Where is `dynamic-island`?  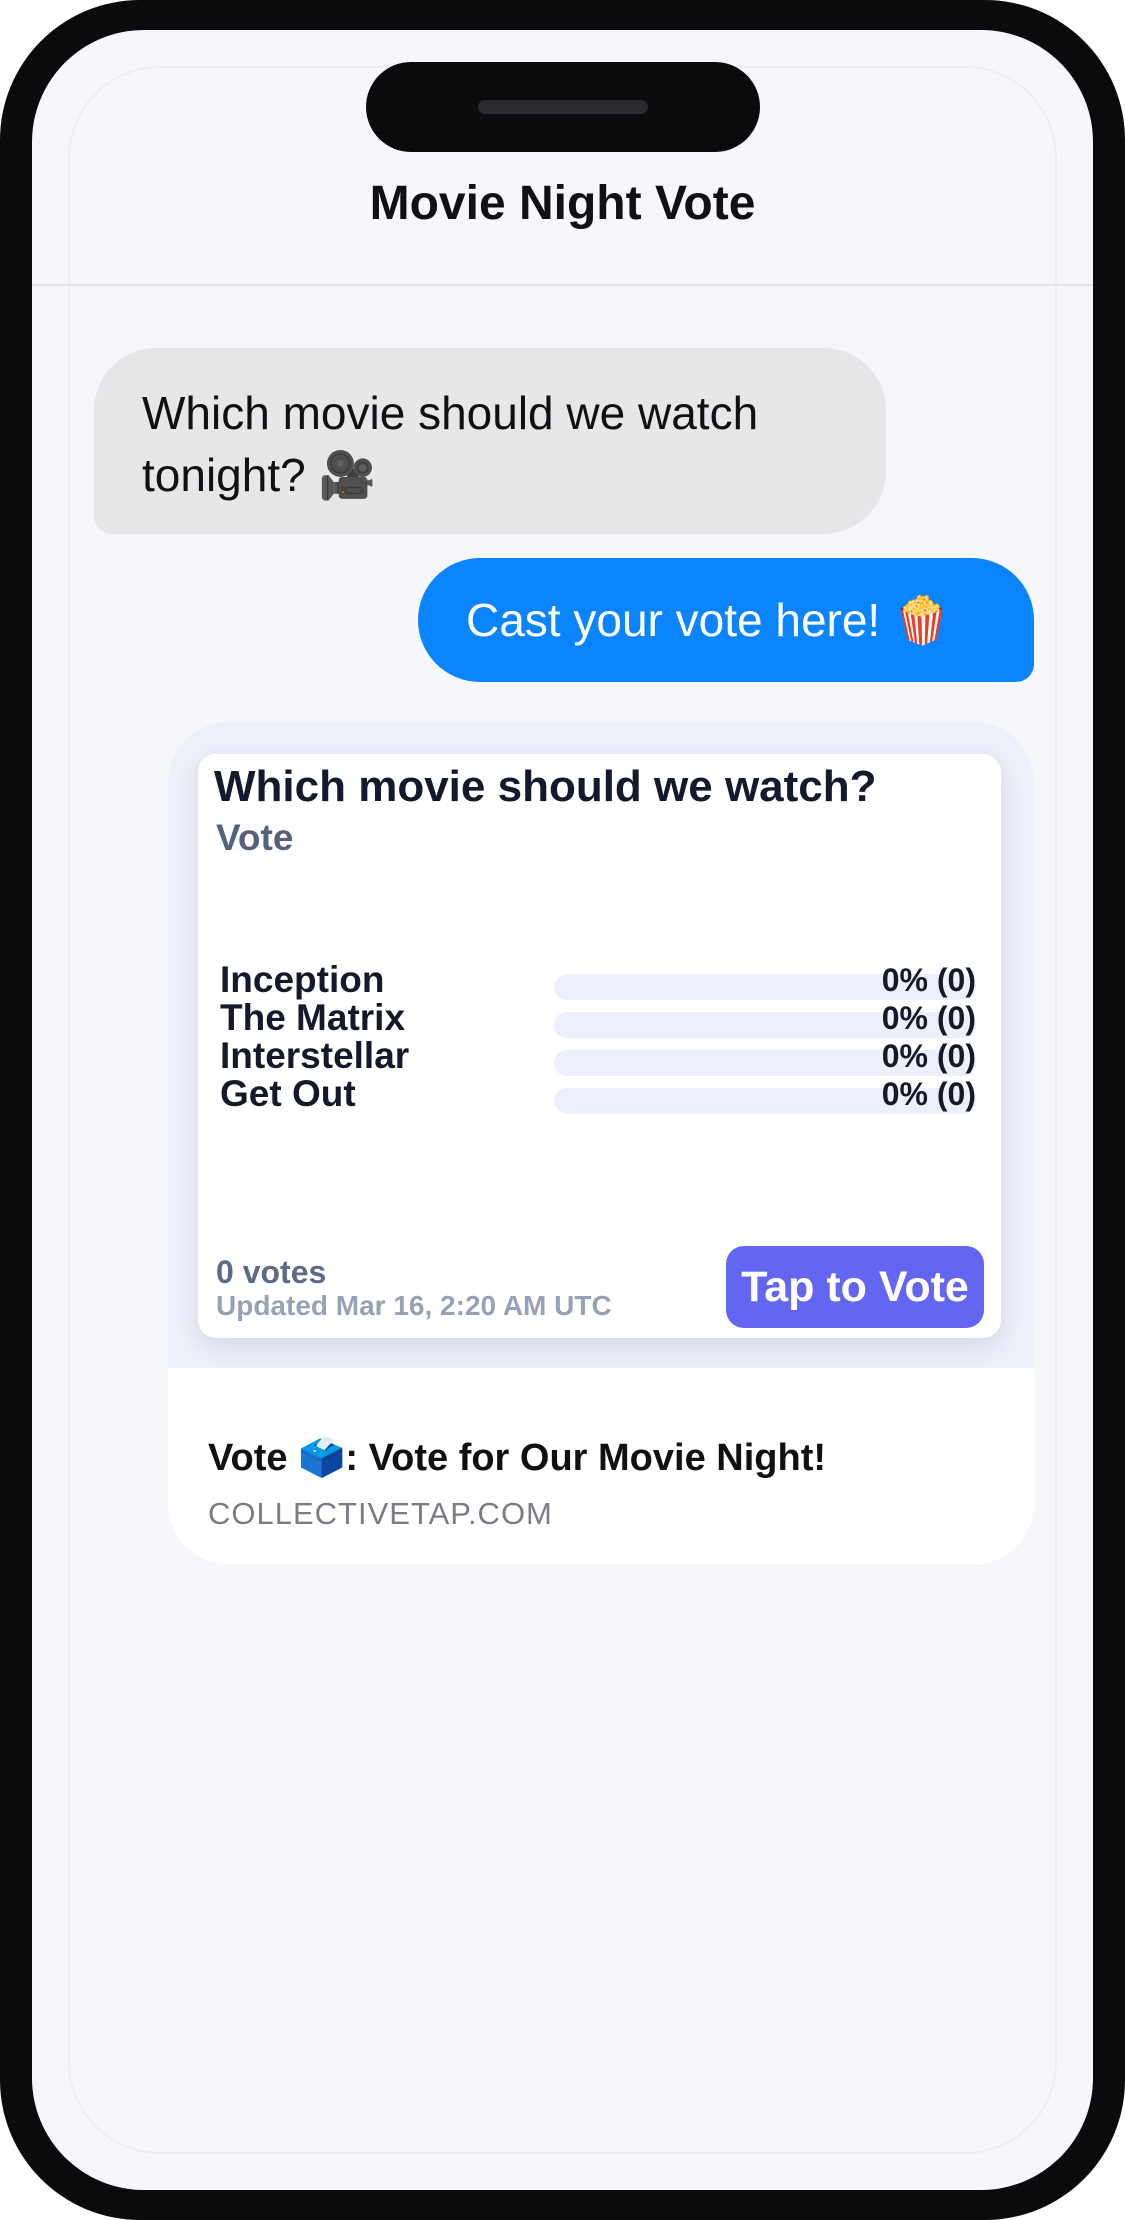
dynamic-island is located at coordinates (563, 107).